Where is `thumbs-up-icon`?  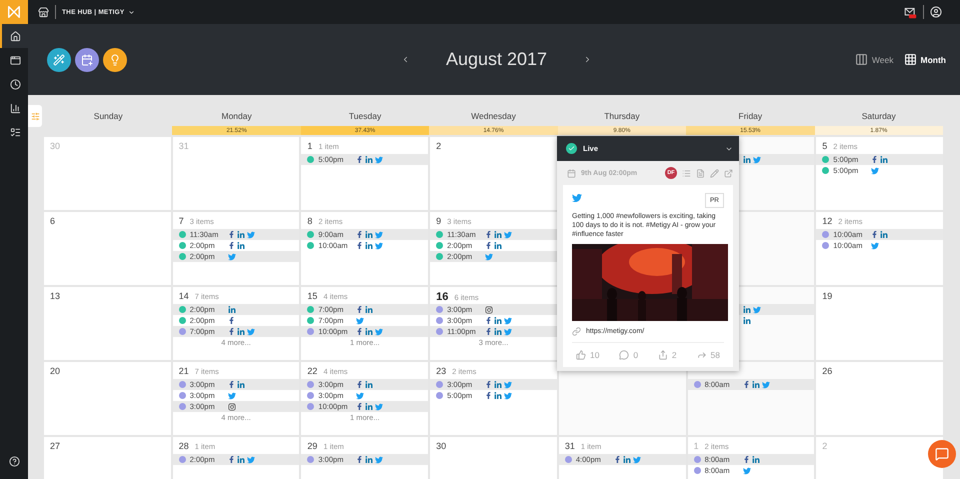
thumbs-up-icon is located at coordinates (581, 355).